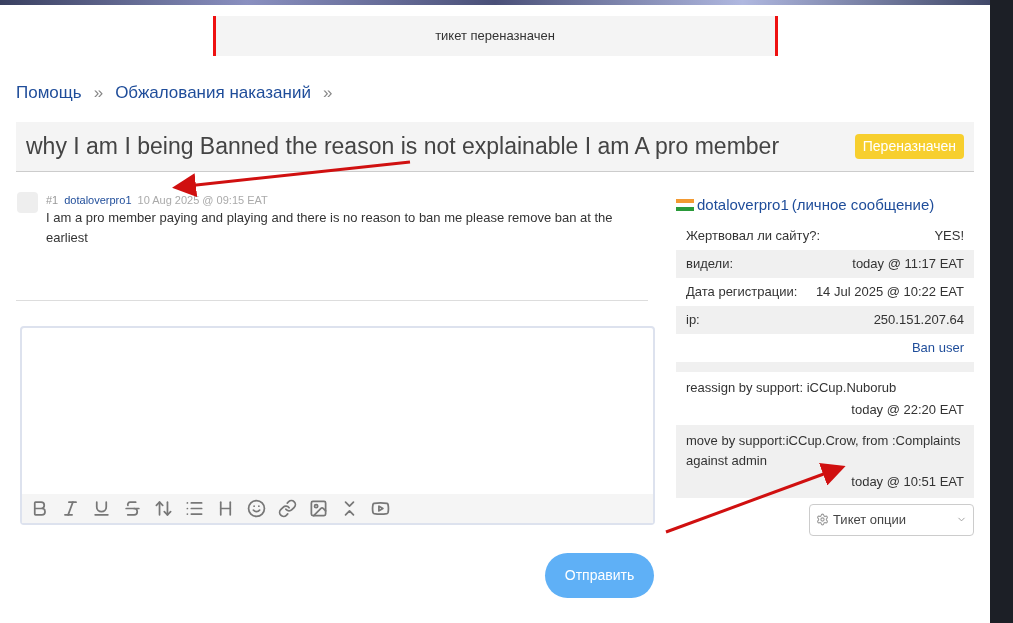  Describe the element at coordinates (889, 292) in the screenshot. I see `info-value: 14 Jul 2025 @ 10:22 EAT` at that location.